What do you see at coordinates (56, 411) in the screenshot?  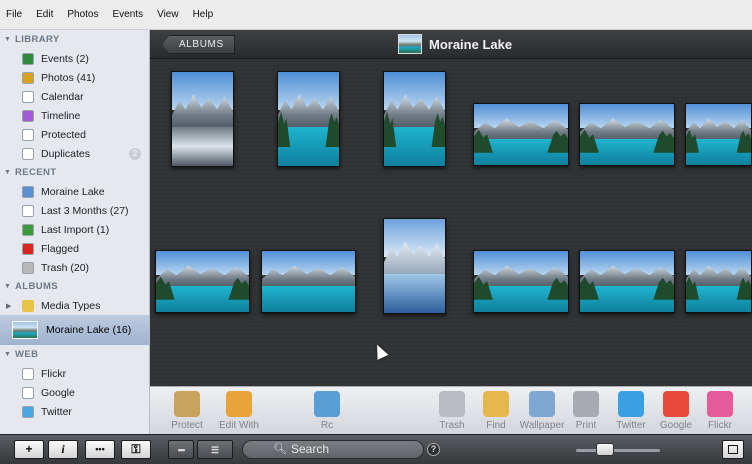 I see `sidebar-item-label: Twitter` at bounding box center [56, 411].